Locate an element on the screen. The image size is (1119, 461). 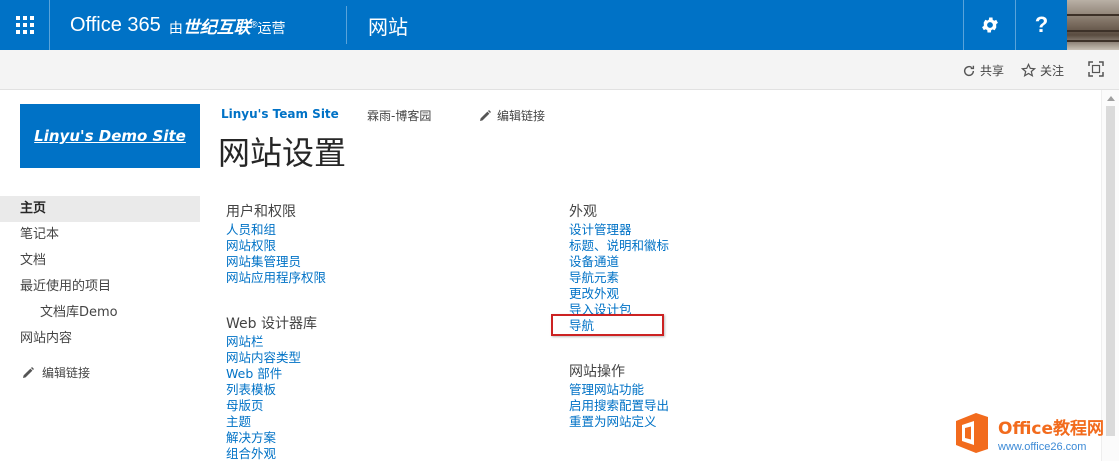
share-label: 共享 is located at coordinates (992, 71).